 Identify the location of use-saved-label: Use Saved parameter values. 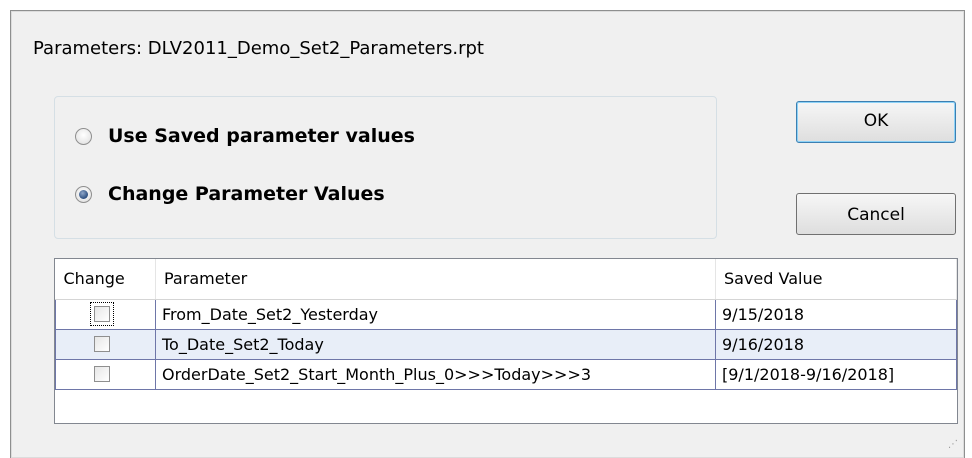
(261, 136).